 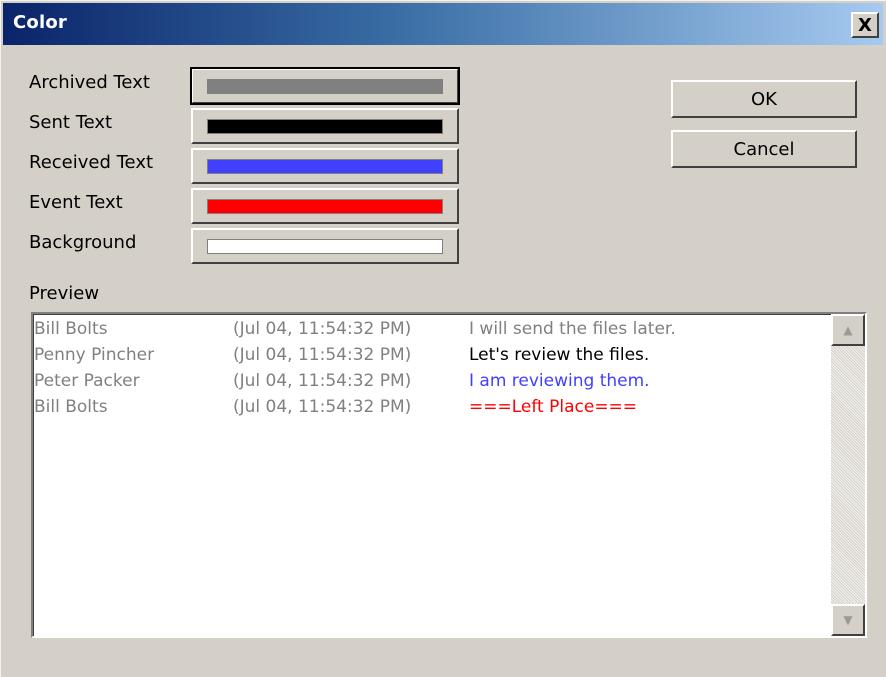 I want to click on gray-swatch, so click(x=325, y=86).